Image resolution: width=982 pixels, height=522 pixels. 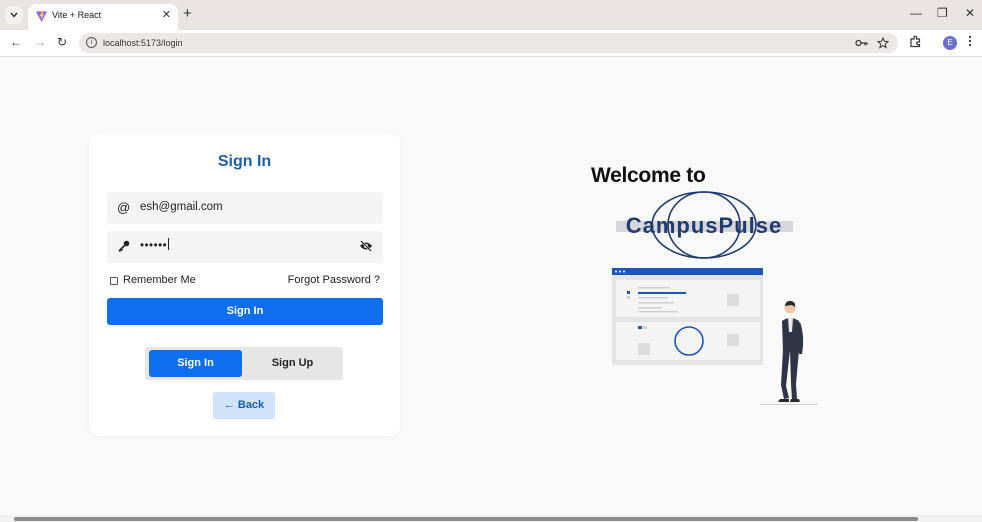 I want to click on password-value: ••••••, so click(x=155, y=245).